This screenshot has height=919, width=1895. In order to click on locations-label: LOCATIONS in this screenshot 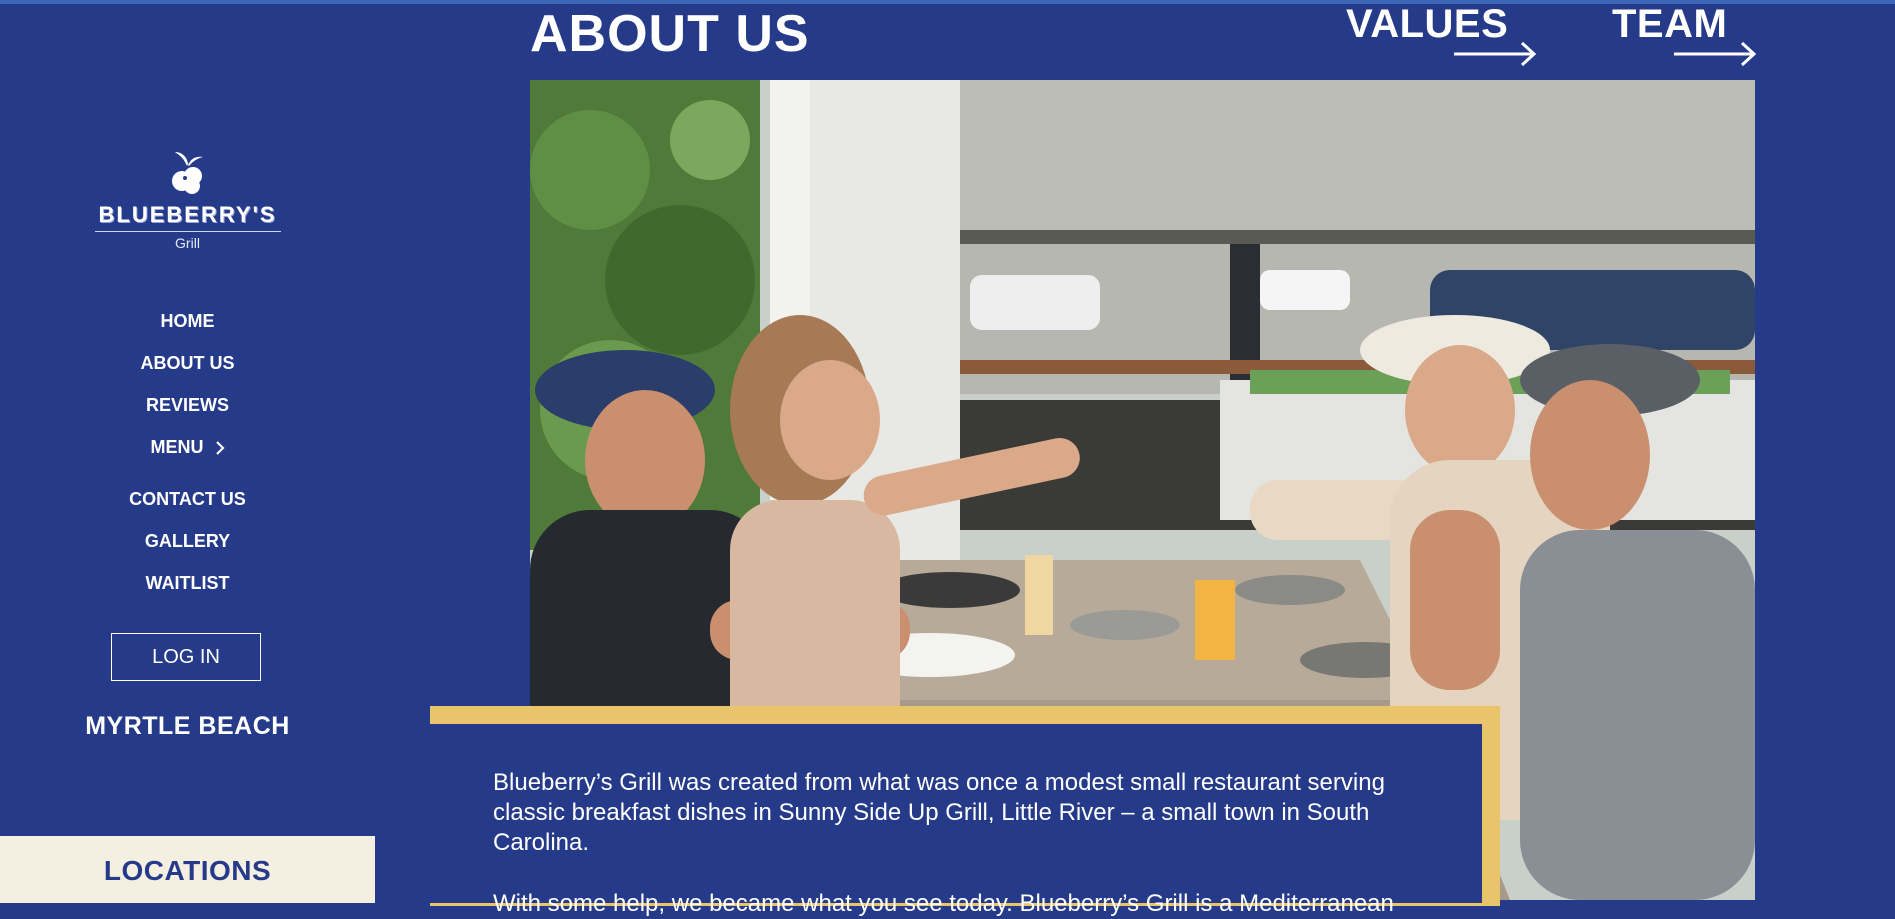, I will do `click(187, 870)`.